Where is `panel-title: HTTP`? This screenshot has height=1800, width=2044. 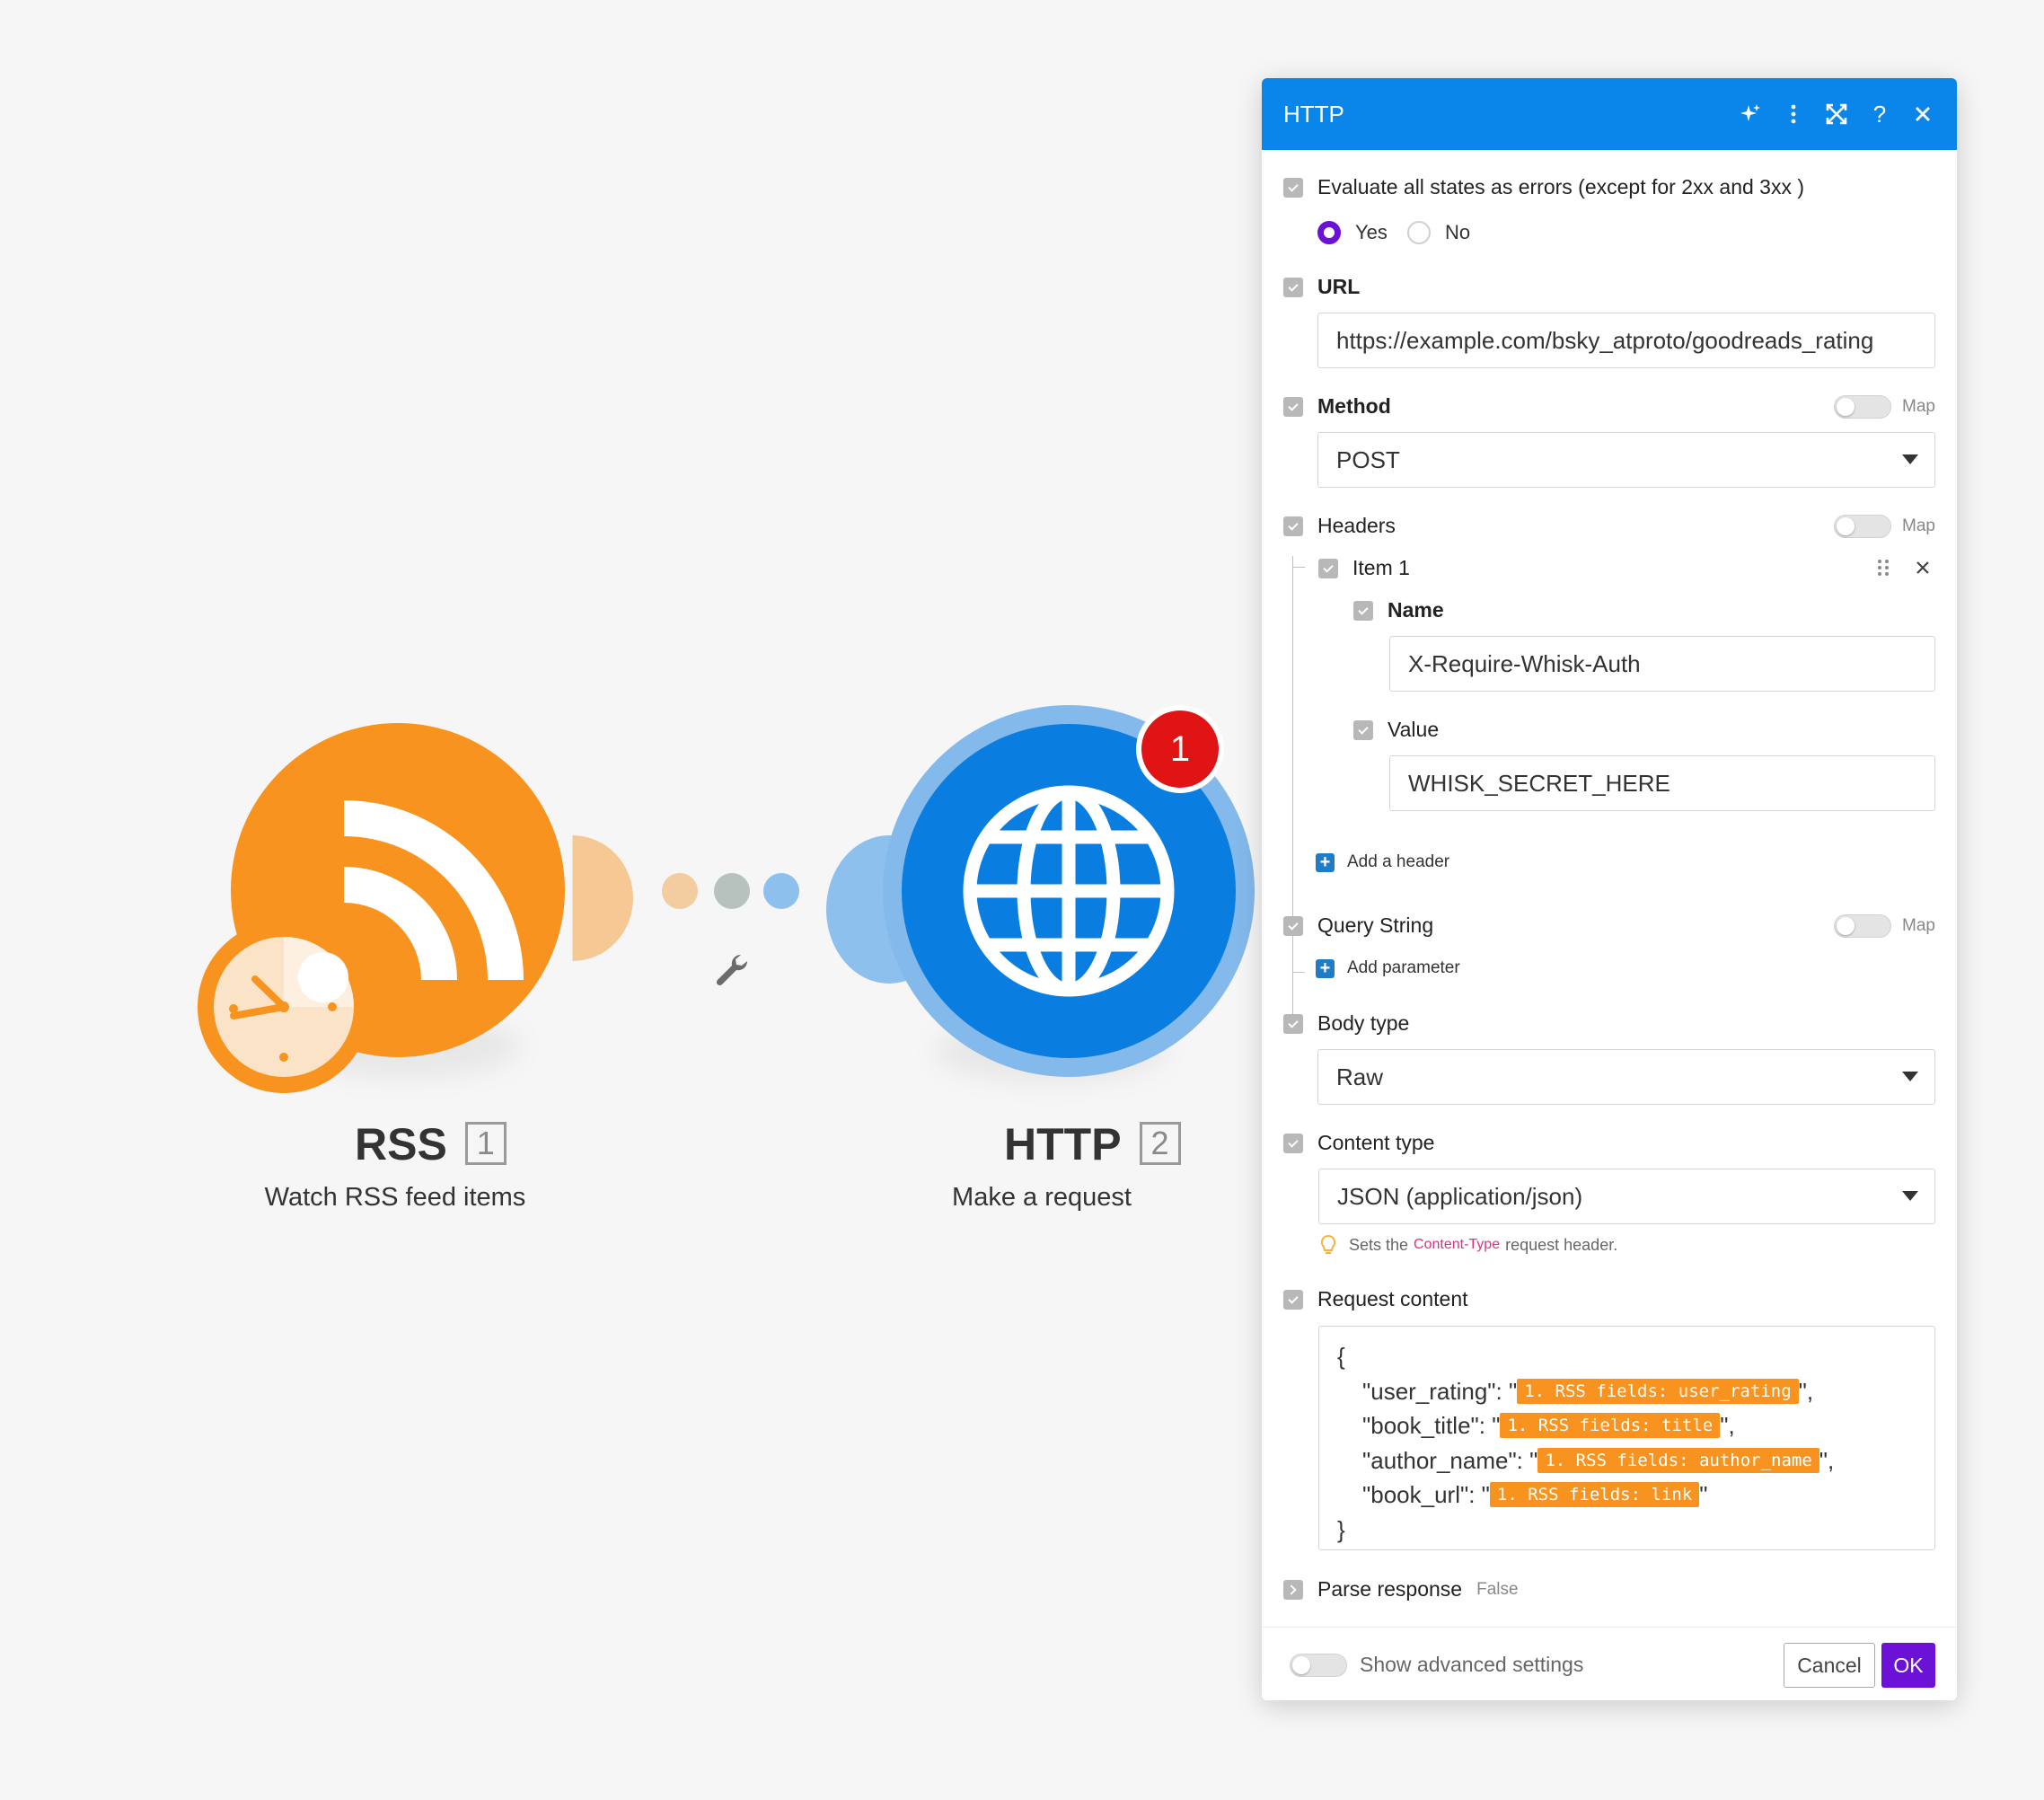 panel-title: HTTP is located at coordinates (1313, 114).